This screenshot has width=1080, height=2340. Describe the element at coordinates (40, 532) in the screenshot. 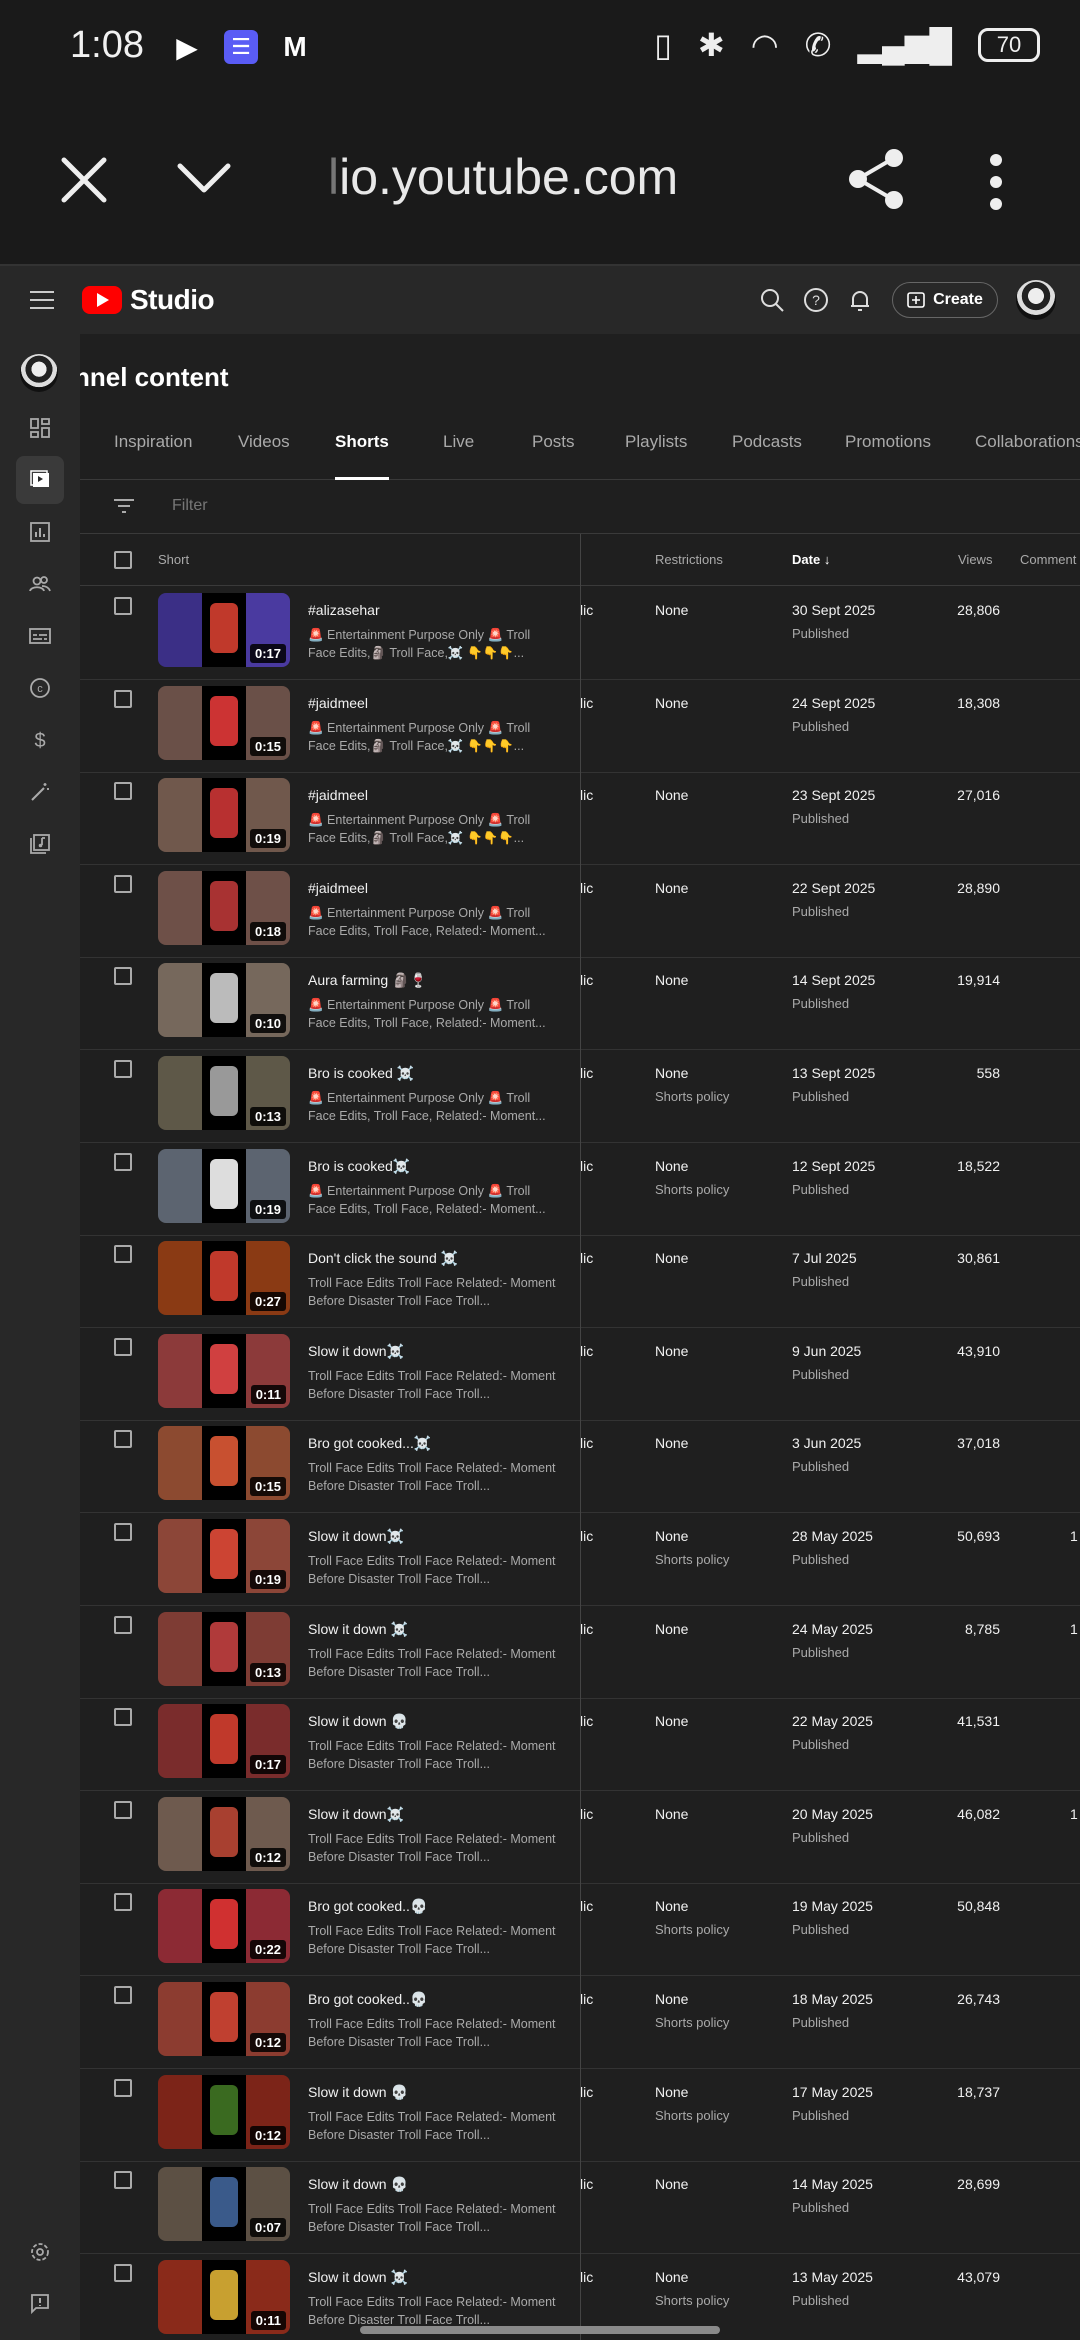

I see `sidebar-item-analytics` at that location.